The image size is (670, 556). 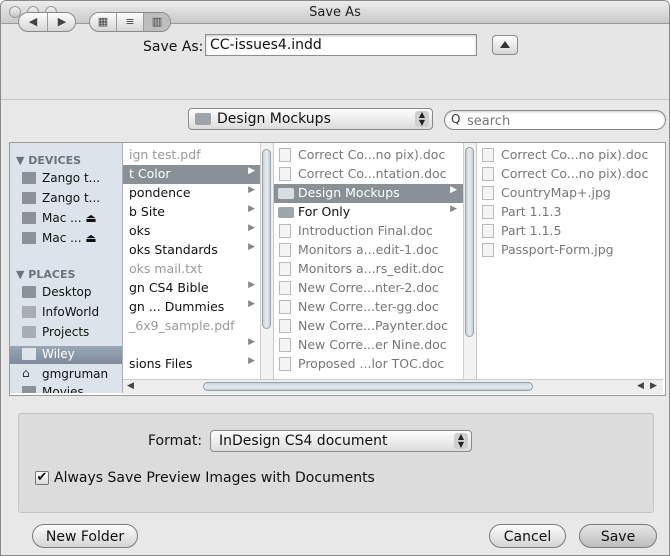 What do you see at coordinates (192, 250) in the screenshot?
I see `list-item: oks Standards ▶` at bounding box center [192, 250].